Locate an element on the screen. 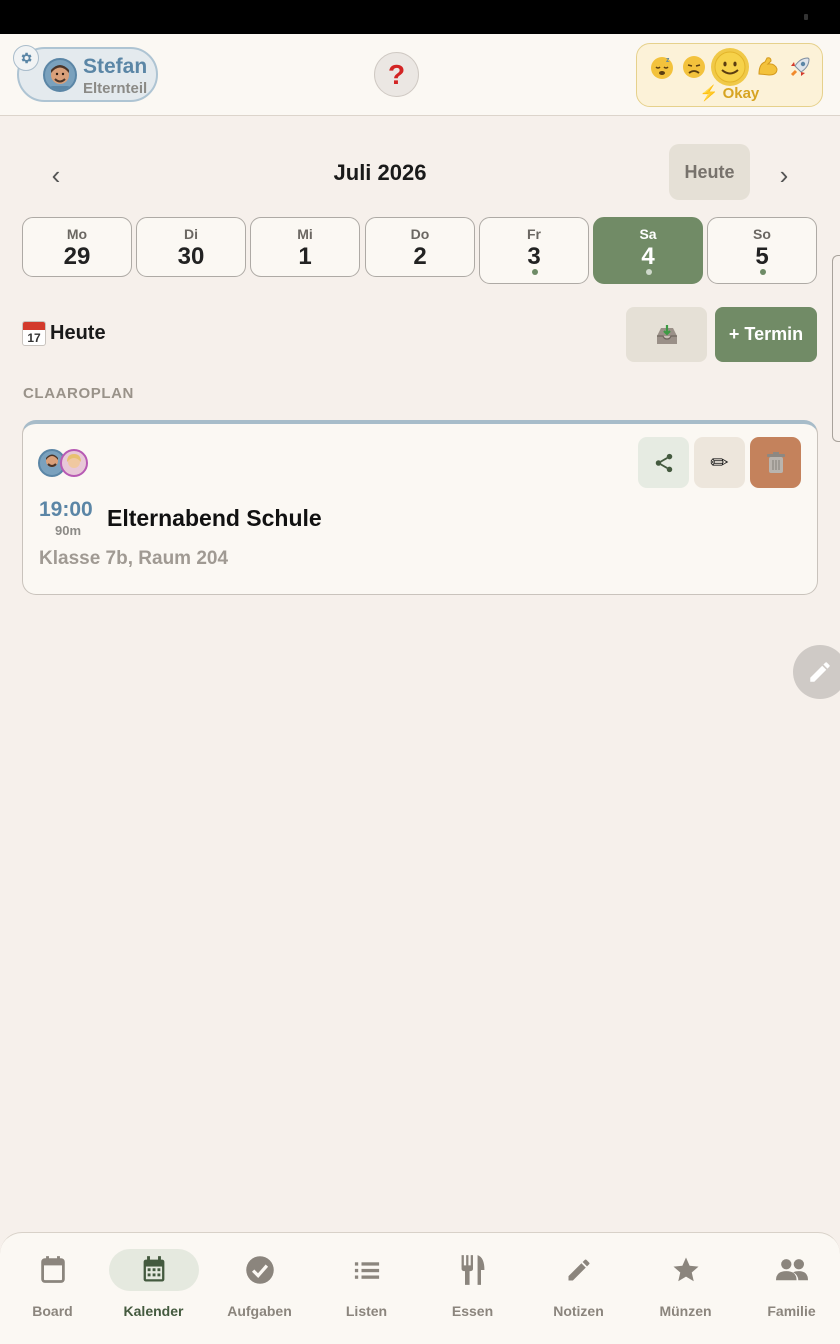 The width and height of the screenshot is (840, 1344). status-bar is located at coordinates (420, 17).